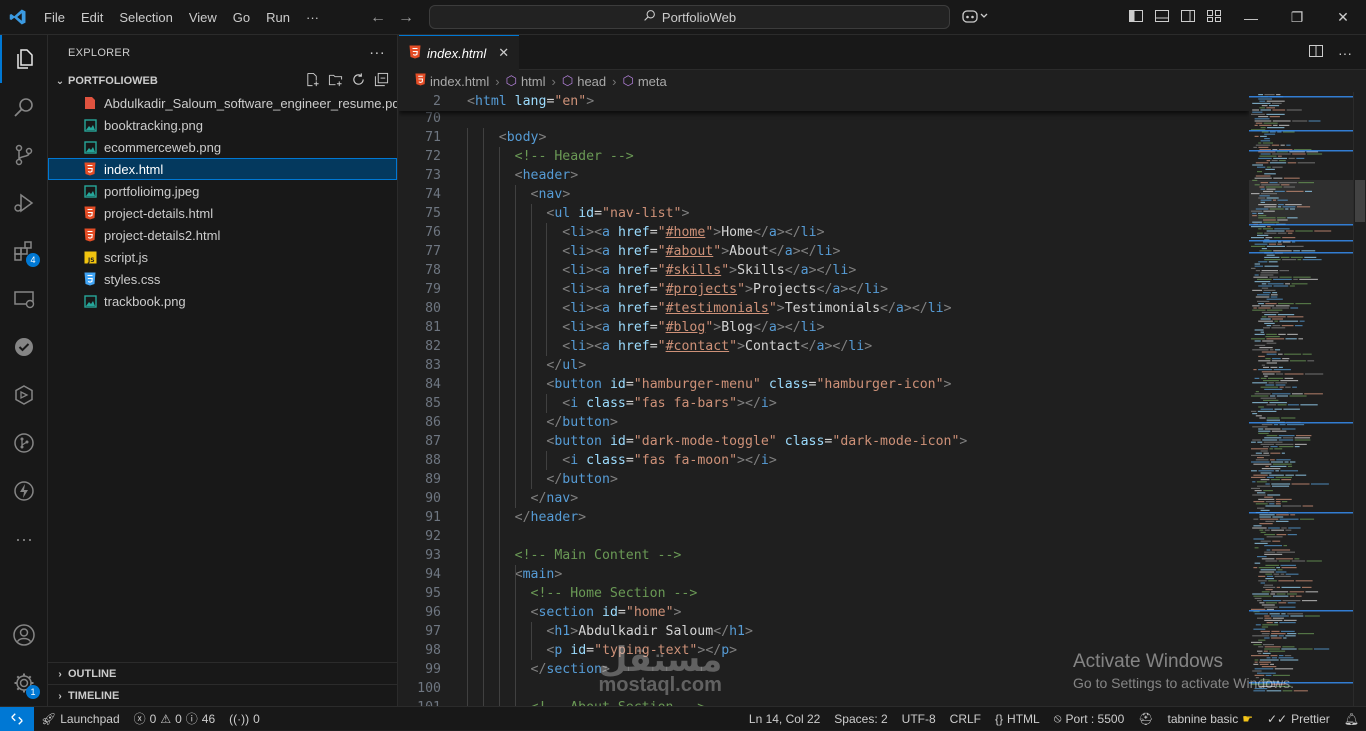  What do you see at coordinates (244, 719) in the screenshot?
I see `ports-status: ((·)) 0` at bounding box center [244, 719].